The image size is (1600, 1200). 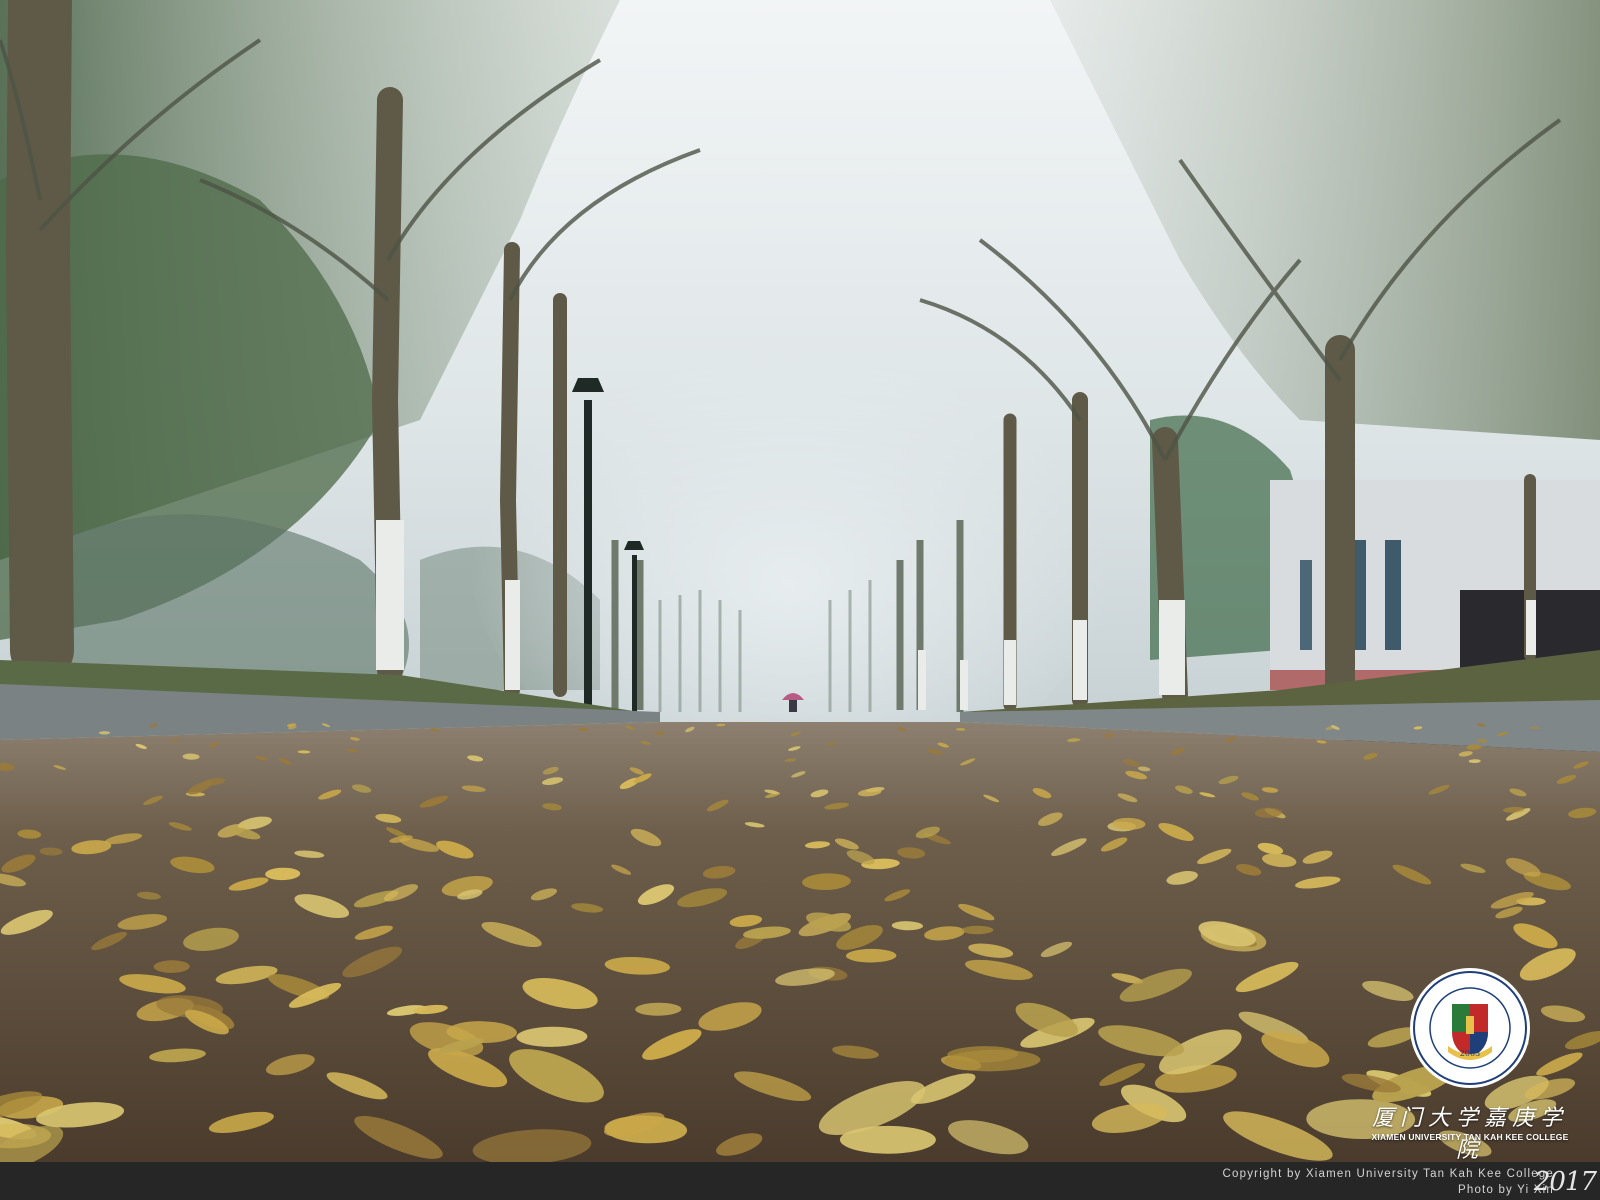 I want to click on college-name-english: XIAMEN UNIVERSITY TAN KAH KEE COLLEGE, so click(x=1470, y=1137).